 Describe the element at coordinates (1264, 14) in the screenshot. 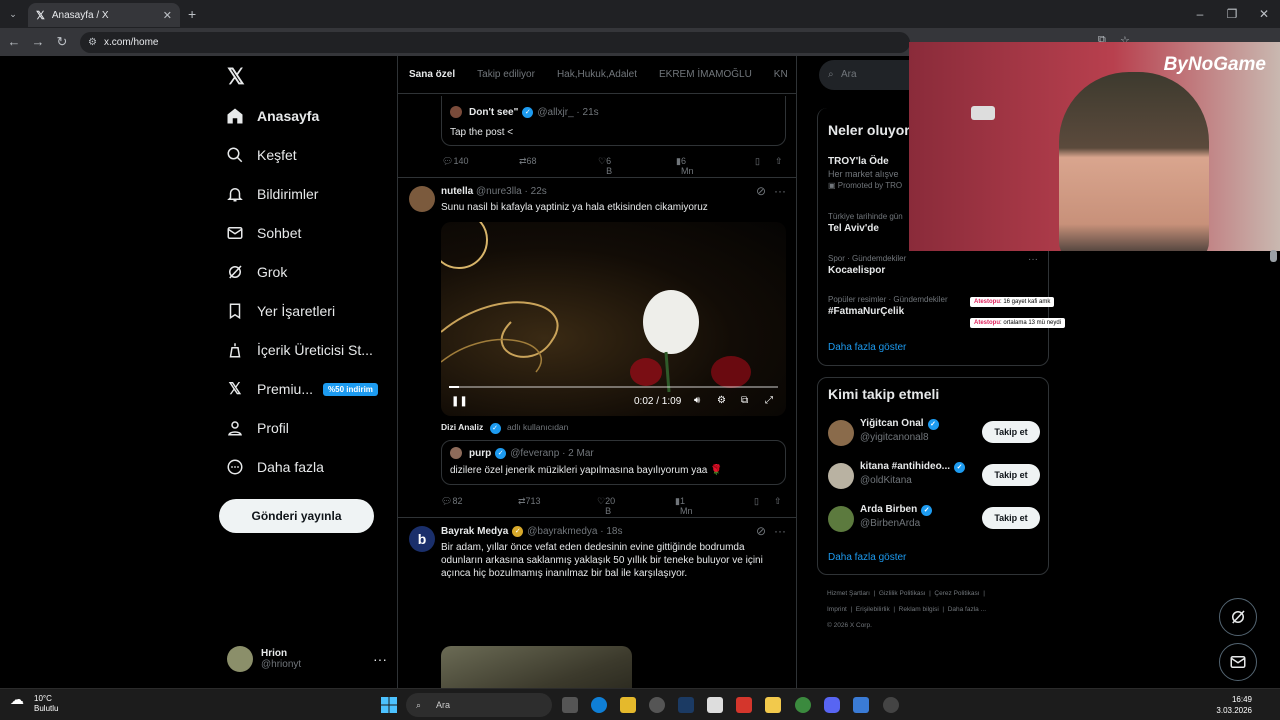

I see `close-window-button: ✕` at that location.